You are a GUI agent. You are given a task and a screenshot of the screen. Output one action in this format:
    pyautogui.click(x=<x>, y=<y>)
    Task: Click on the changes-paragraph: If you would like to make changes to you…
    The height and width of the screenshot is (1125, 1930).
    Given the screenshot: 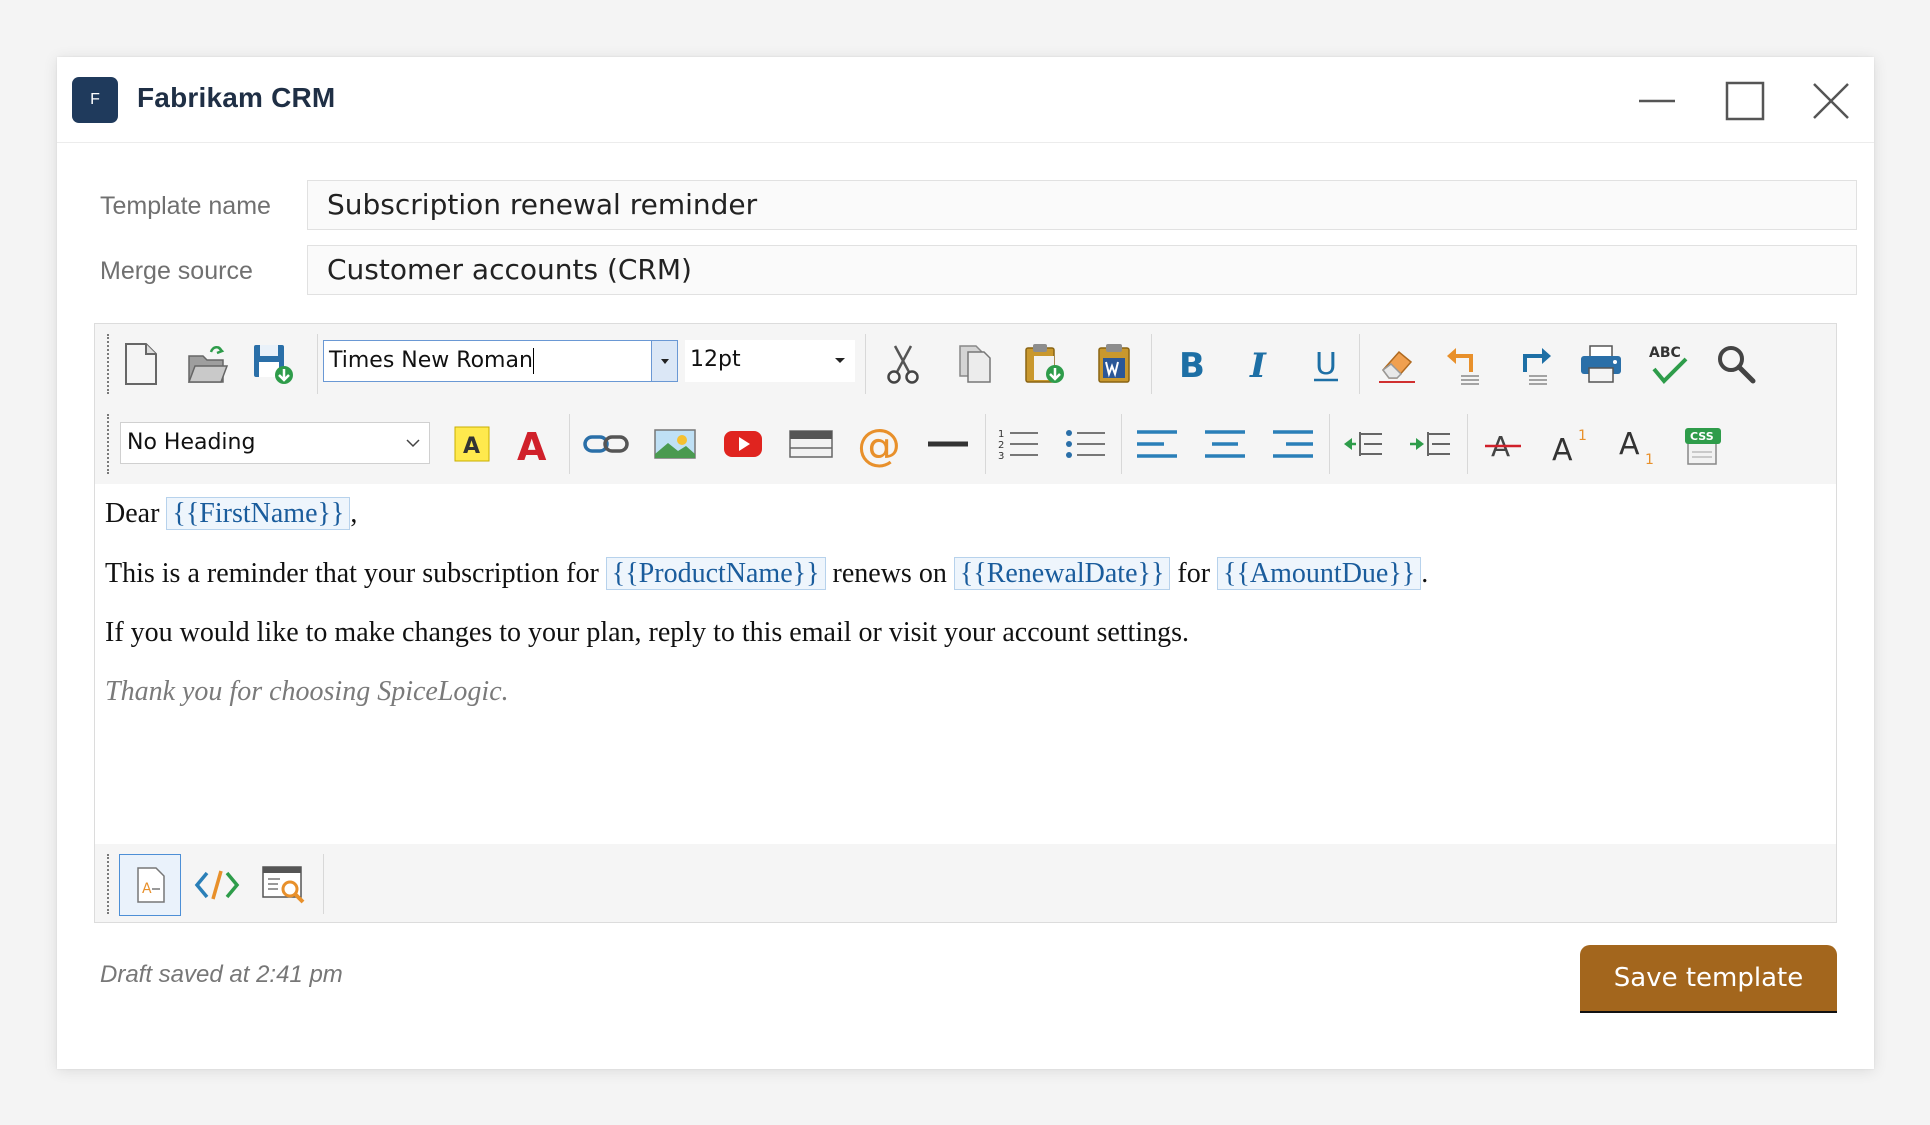 What is the action you would take?
    pyautogui.click(x=647, y=632)
    